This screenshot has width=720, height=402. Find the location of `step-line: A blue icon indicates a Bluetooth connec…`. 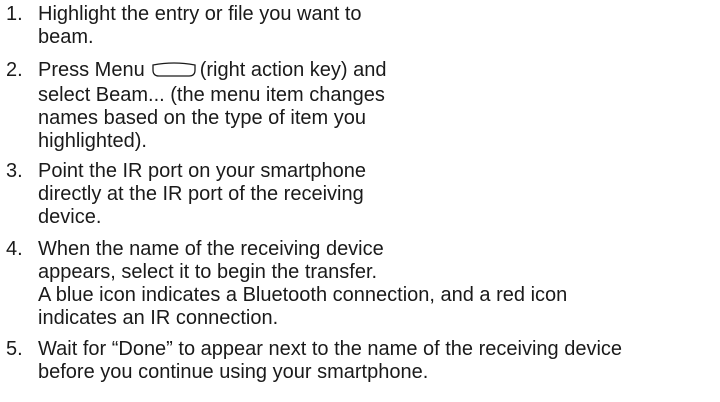

step-line: A blue icon indicates a Bluetooth connec… is located at coordinates (303, 295).